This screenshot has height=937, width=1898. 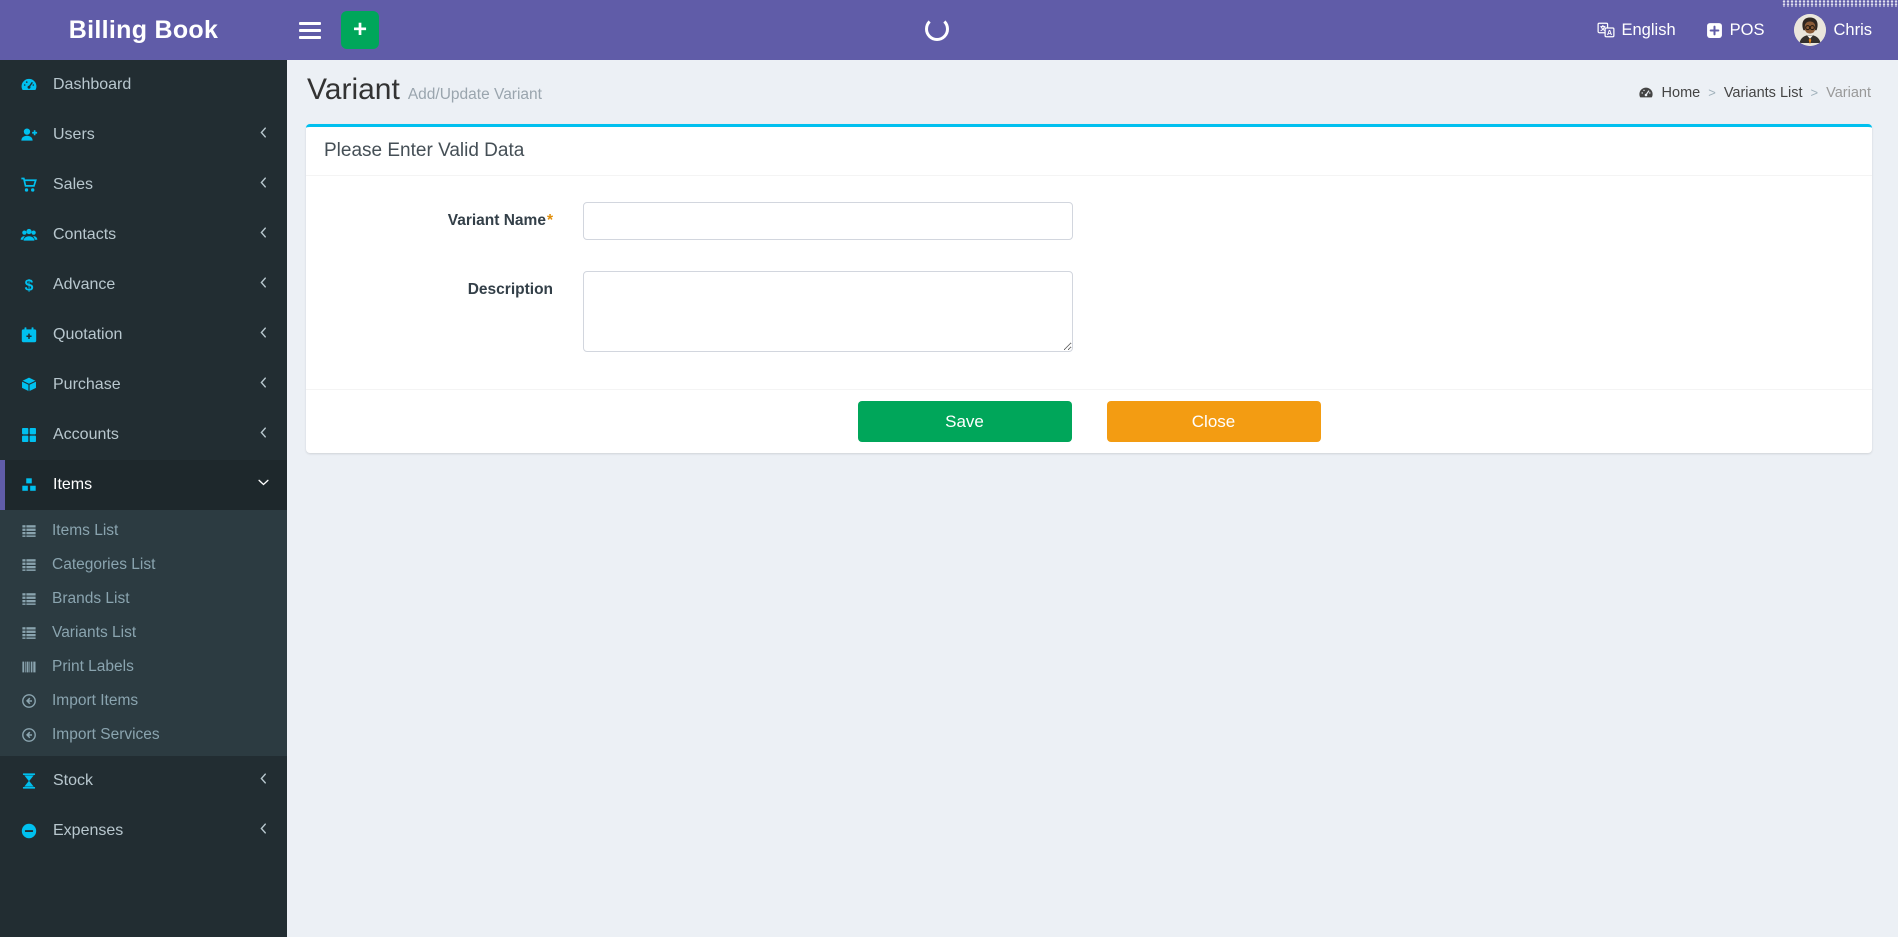 I want to click on language-label: English, so click(x=1648, y=29).